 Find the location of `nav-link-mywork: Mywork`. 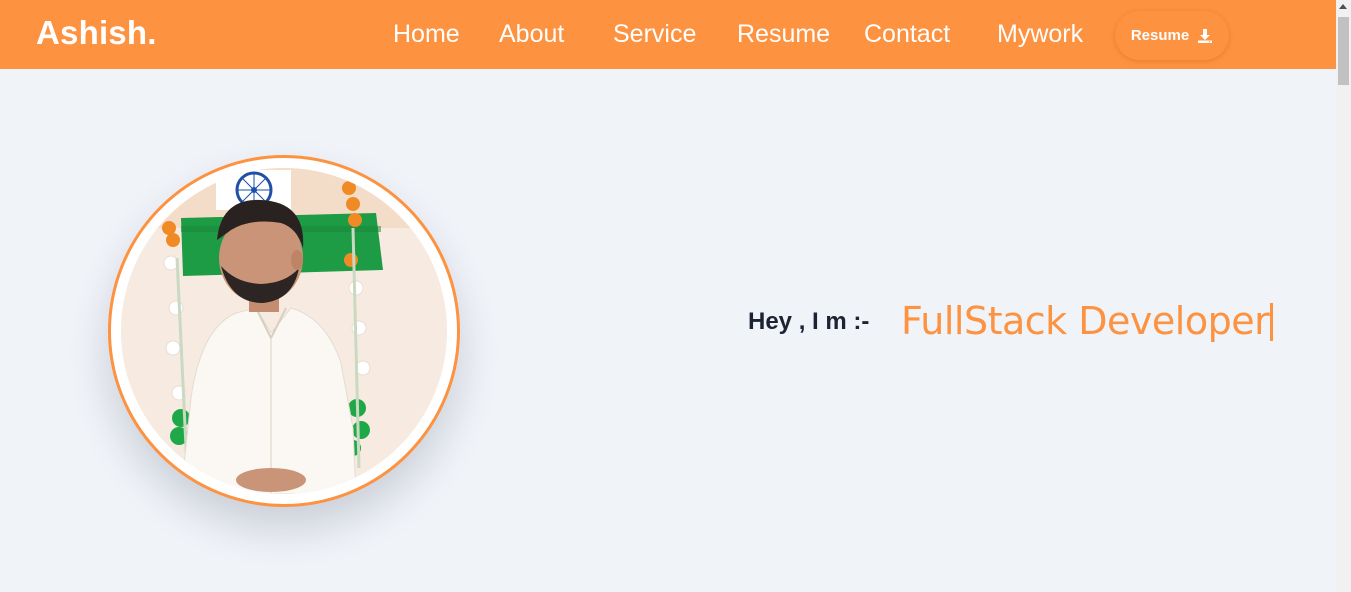

nav-link-mywork: Mywork is located at coordinates (1040, 34).